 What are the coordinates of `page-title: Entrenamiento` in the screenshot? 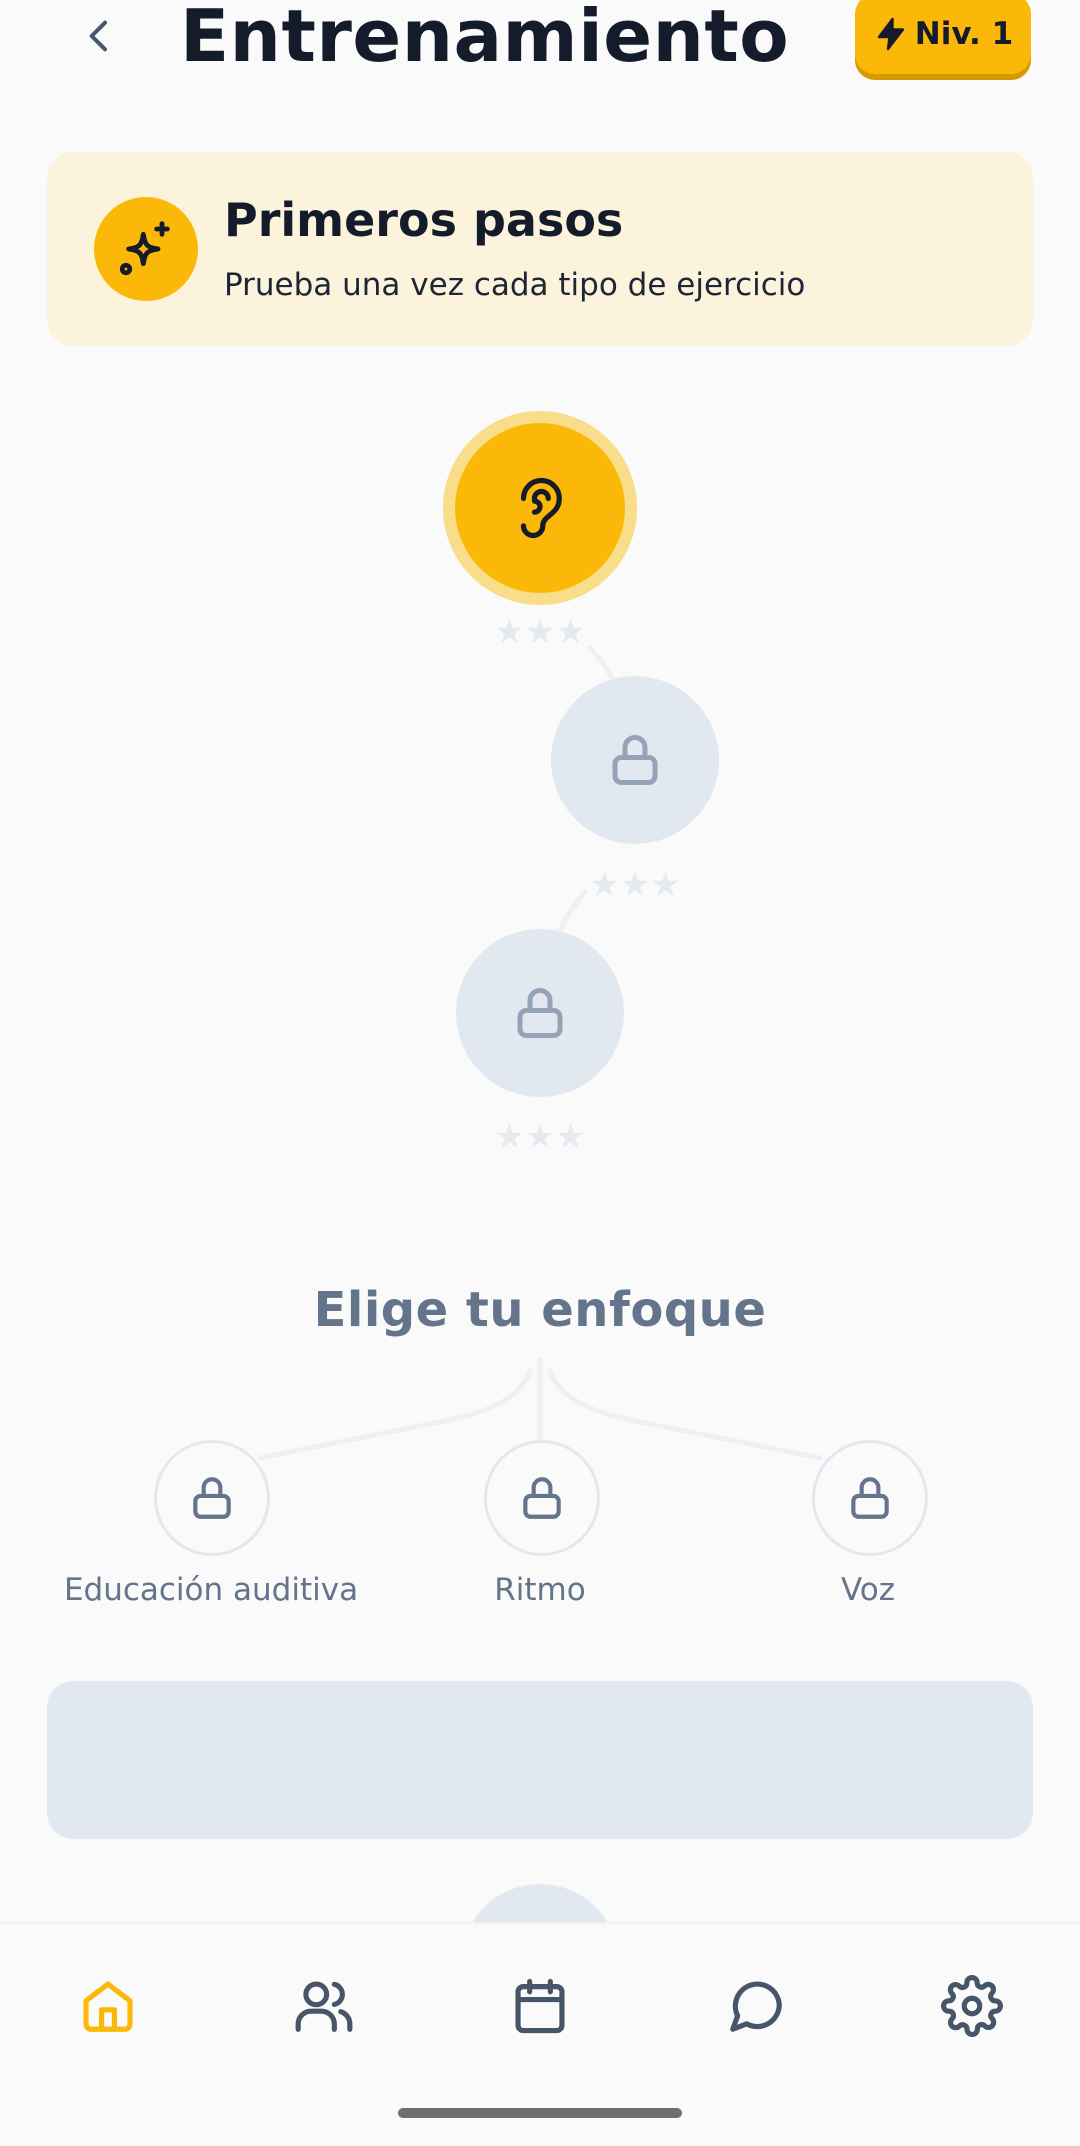 It's located at (485, 39).